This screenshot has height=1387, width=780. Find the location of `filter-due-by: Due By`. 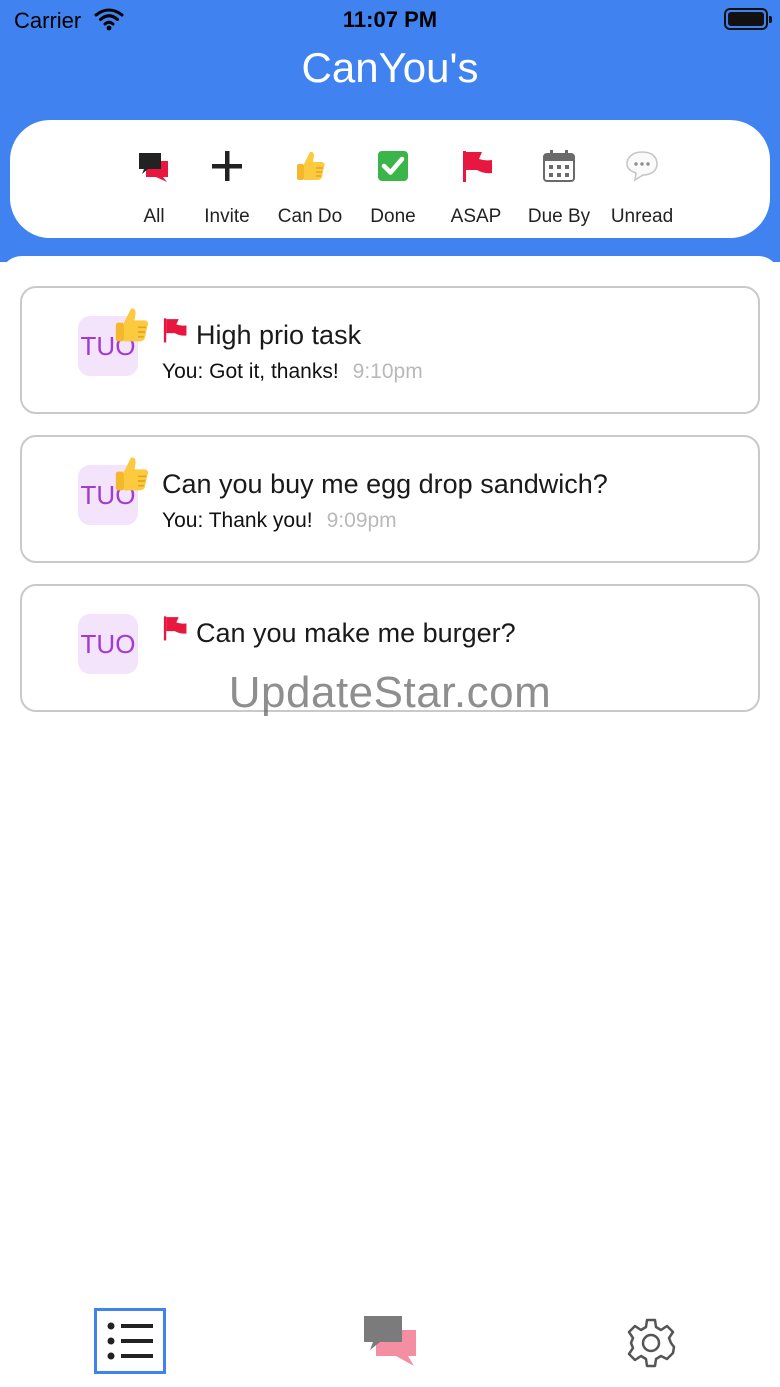

filter-due-by: Due By is located at coordinates (559, 187).